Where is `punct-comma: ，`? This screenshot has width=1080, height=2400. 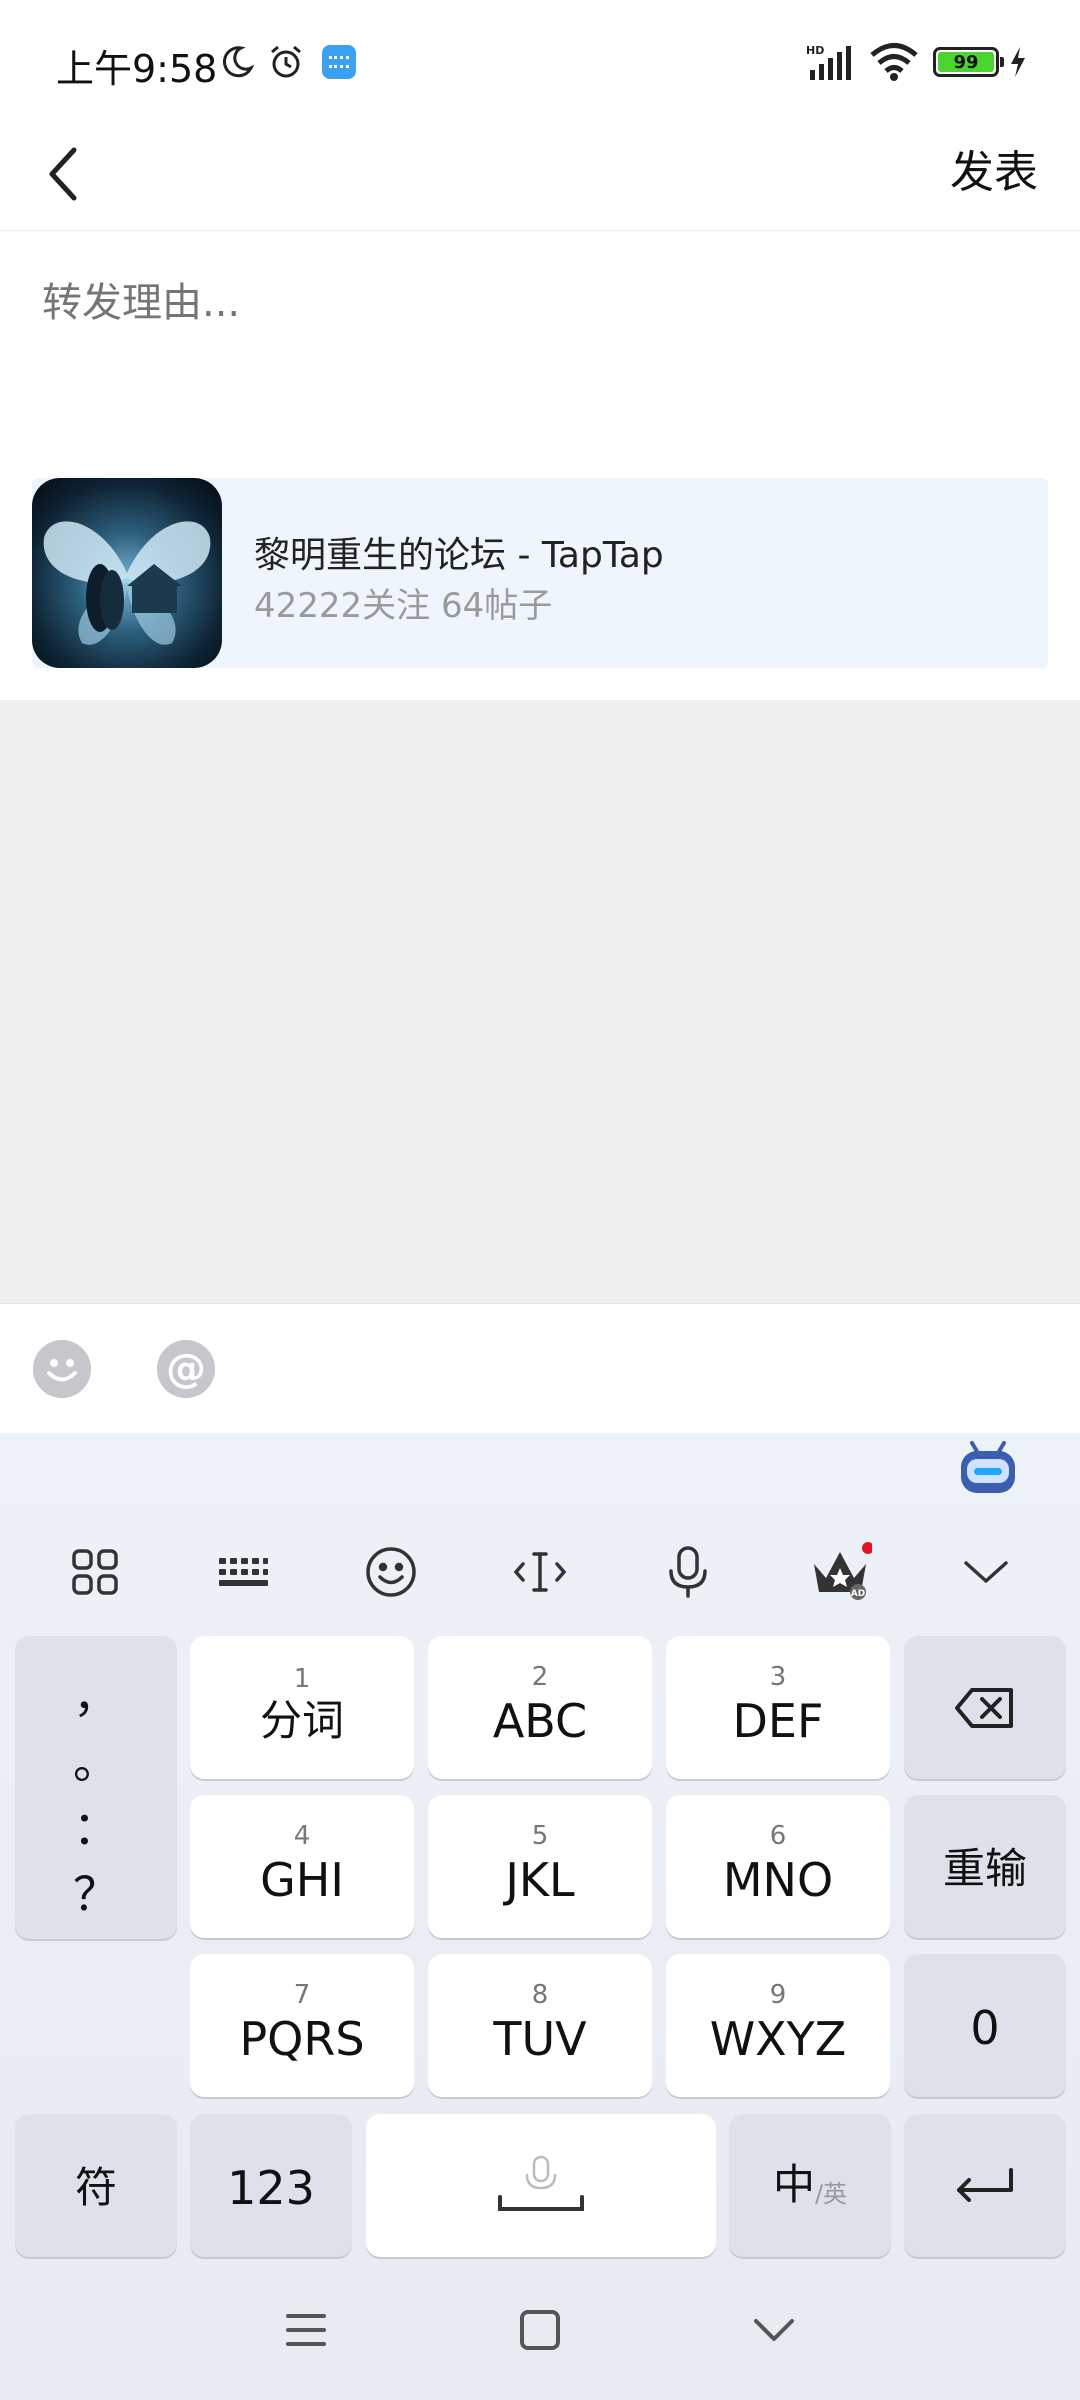 punct-comma: ， is located at coordinates (96, 1693).